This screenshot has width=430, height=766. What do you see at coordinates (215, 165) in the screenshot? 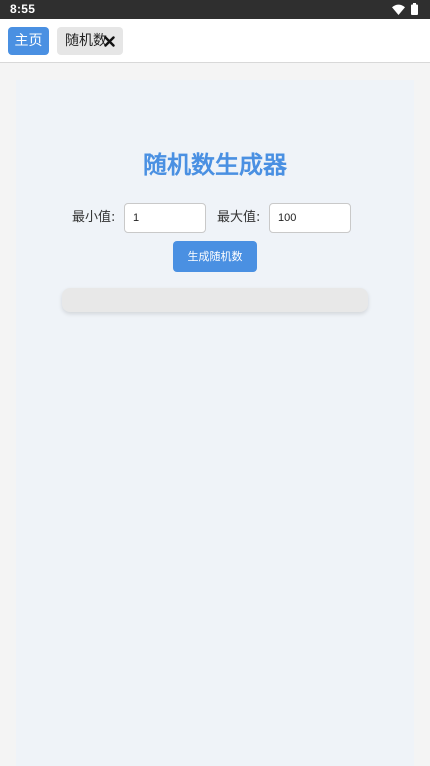
I see `page-title: 随机数生成器` at bounding box center [215, 165].